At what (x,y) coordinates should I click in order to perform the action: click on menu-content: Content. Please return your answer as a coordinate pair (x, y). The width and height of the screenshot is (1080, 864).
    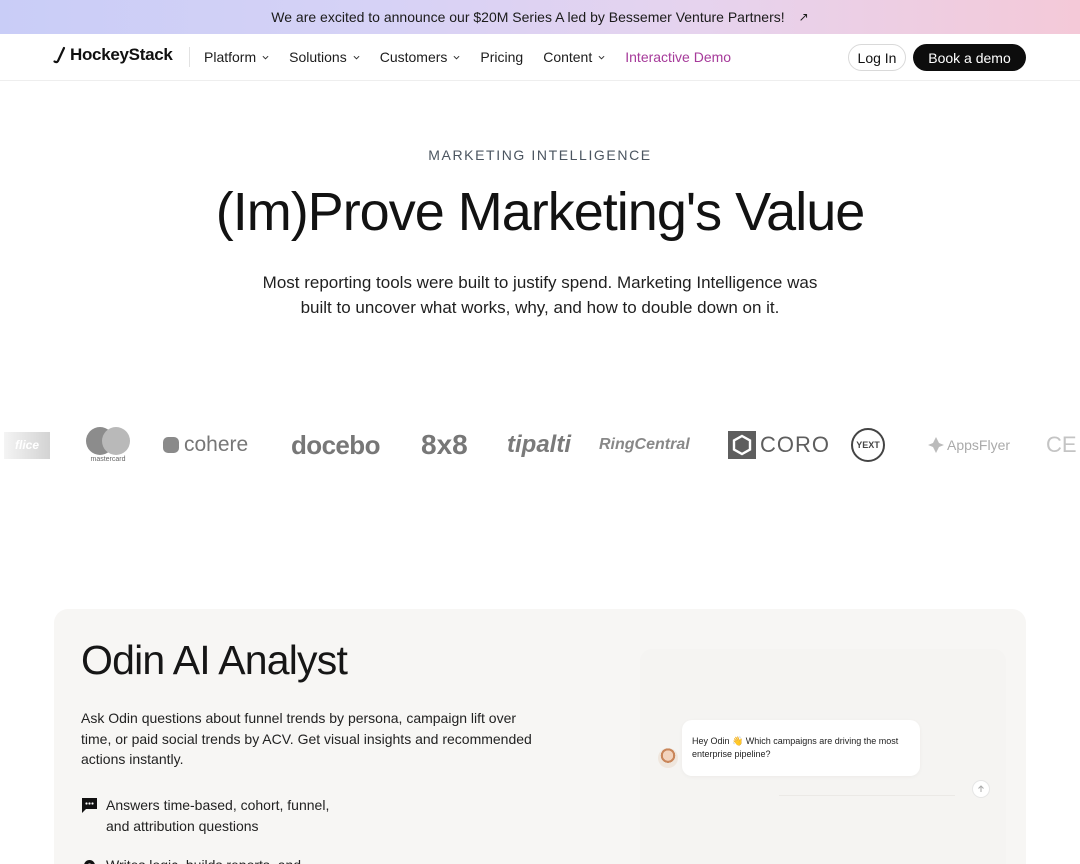
    Looking at the image, I should click on (574, 57).